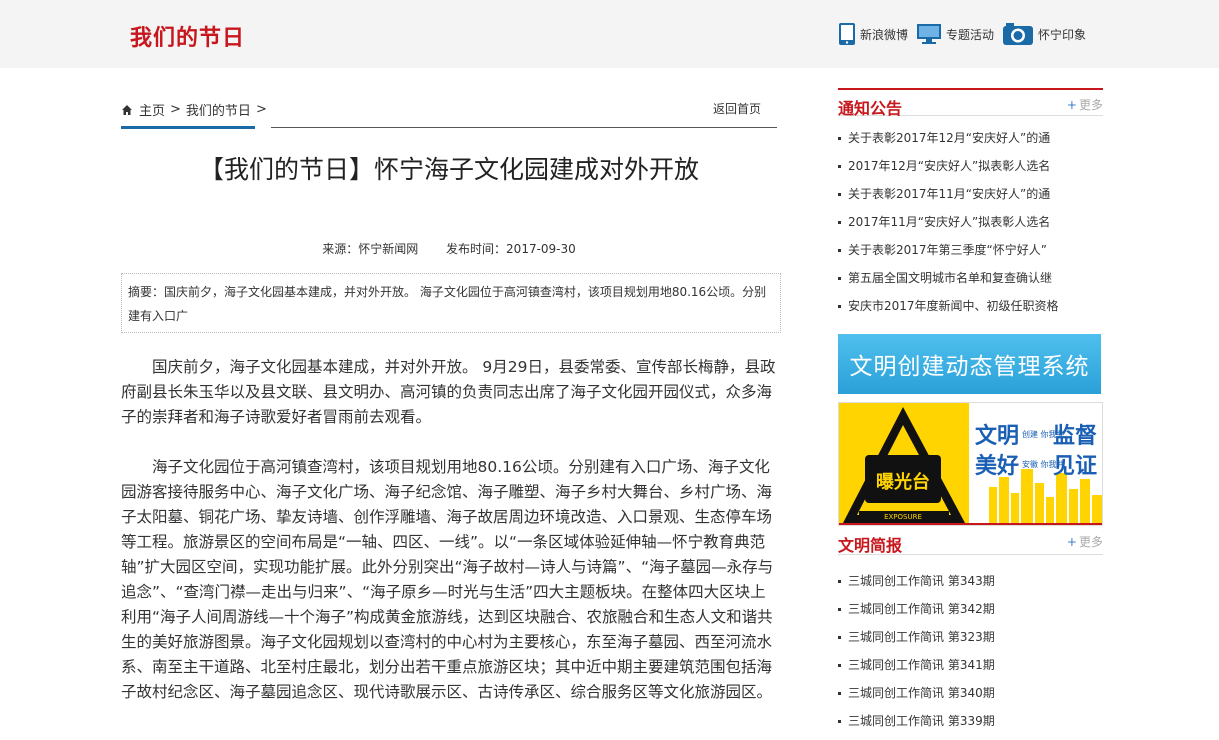 The height and width of the screenshot is (740, 1219). What do you see at coordinates (970, 103) in the screenshot?
I see `notices-header: 通知公告 + 更多` at bounding box center [970, 103].